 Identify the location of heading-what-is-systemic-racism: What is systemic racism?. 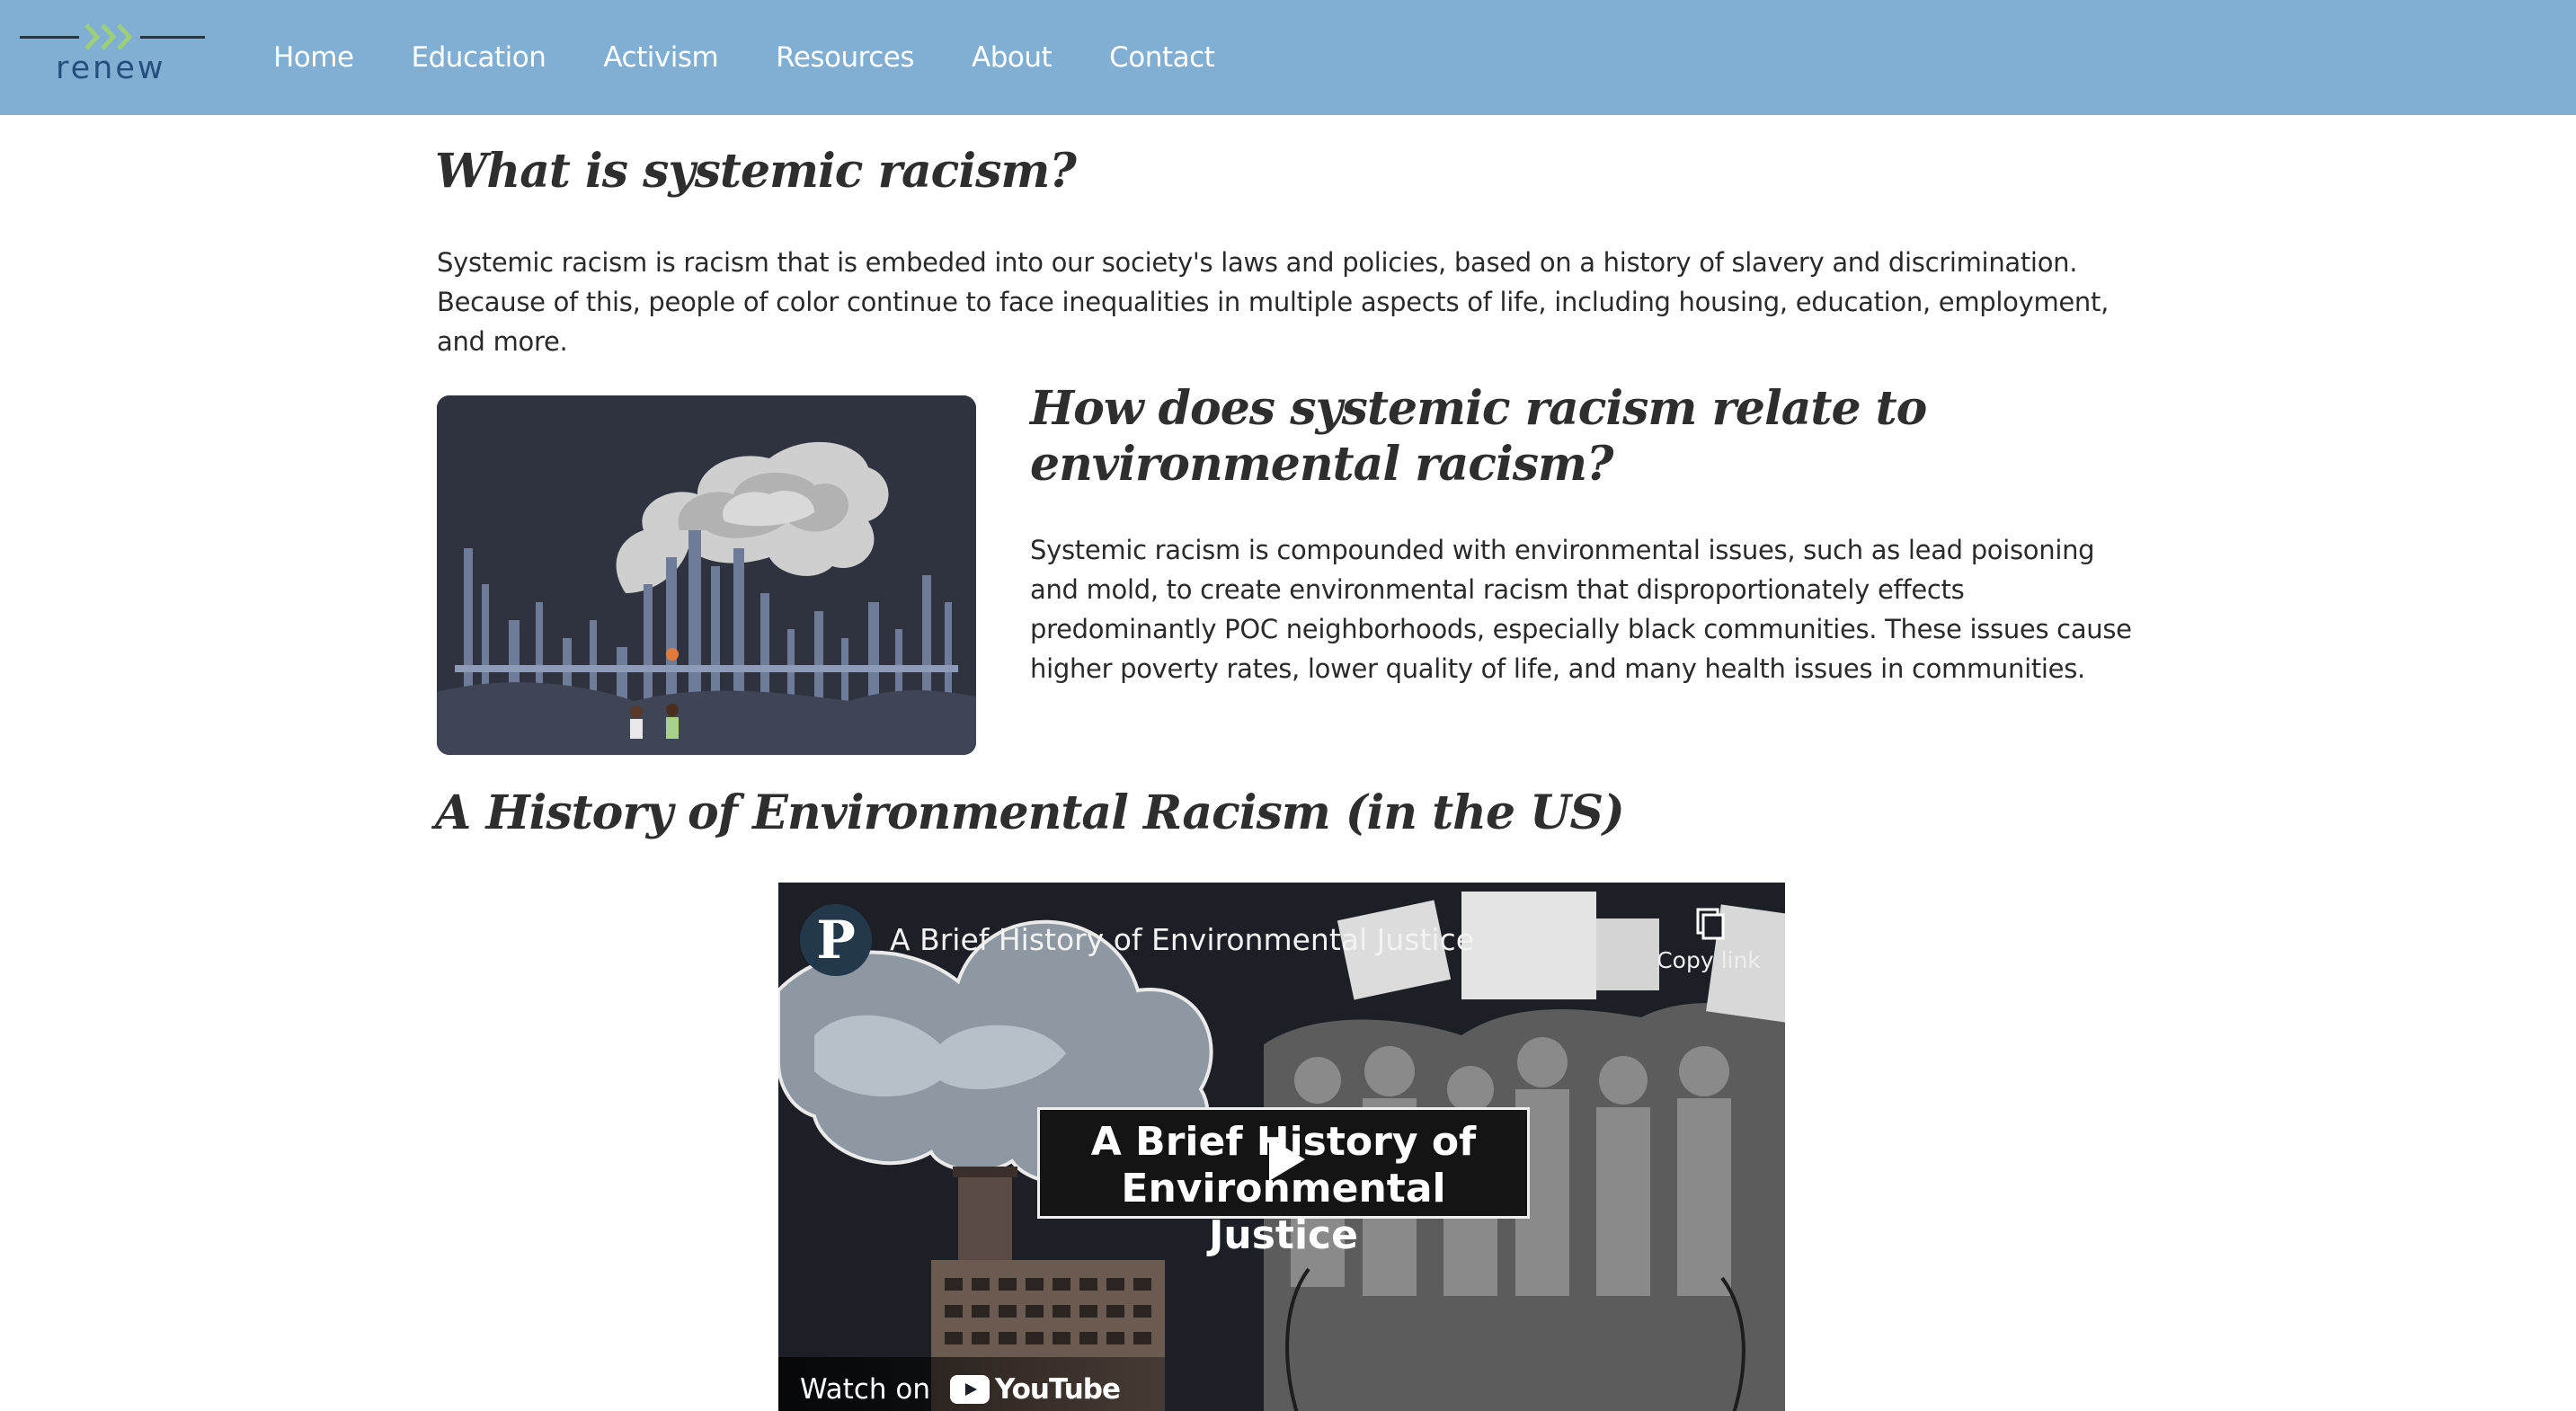
(756, 171).